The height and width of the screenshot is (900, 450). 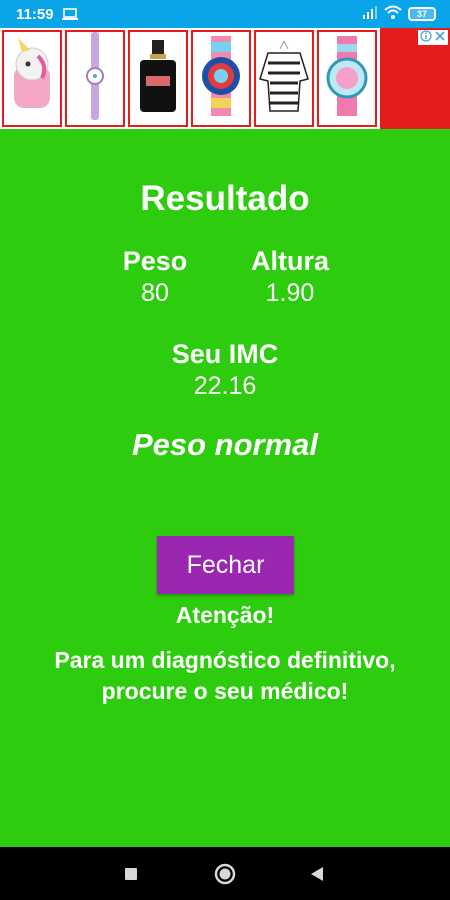 I want to click on home-icon, so click(x=225, y=874).